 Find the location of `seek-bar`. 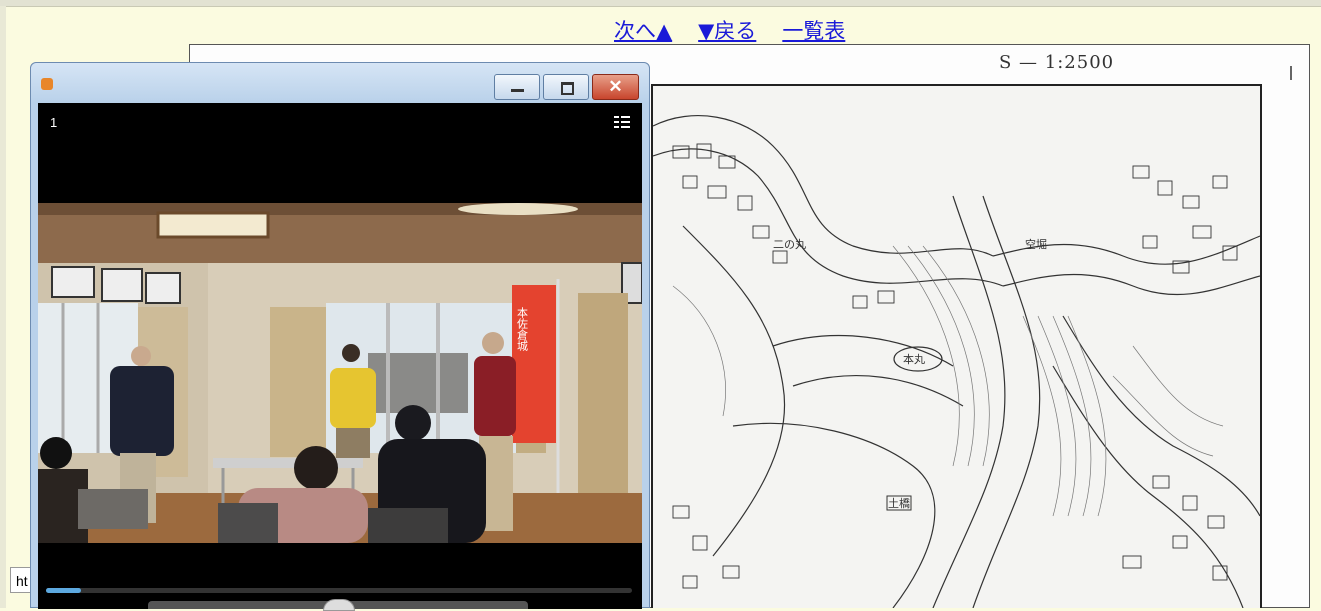

seek-bar is located at coordinates (339, 590).